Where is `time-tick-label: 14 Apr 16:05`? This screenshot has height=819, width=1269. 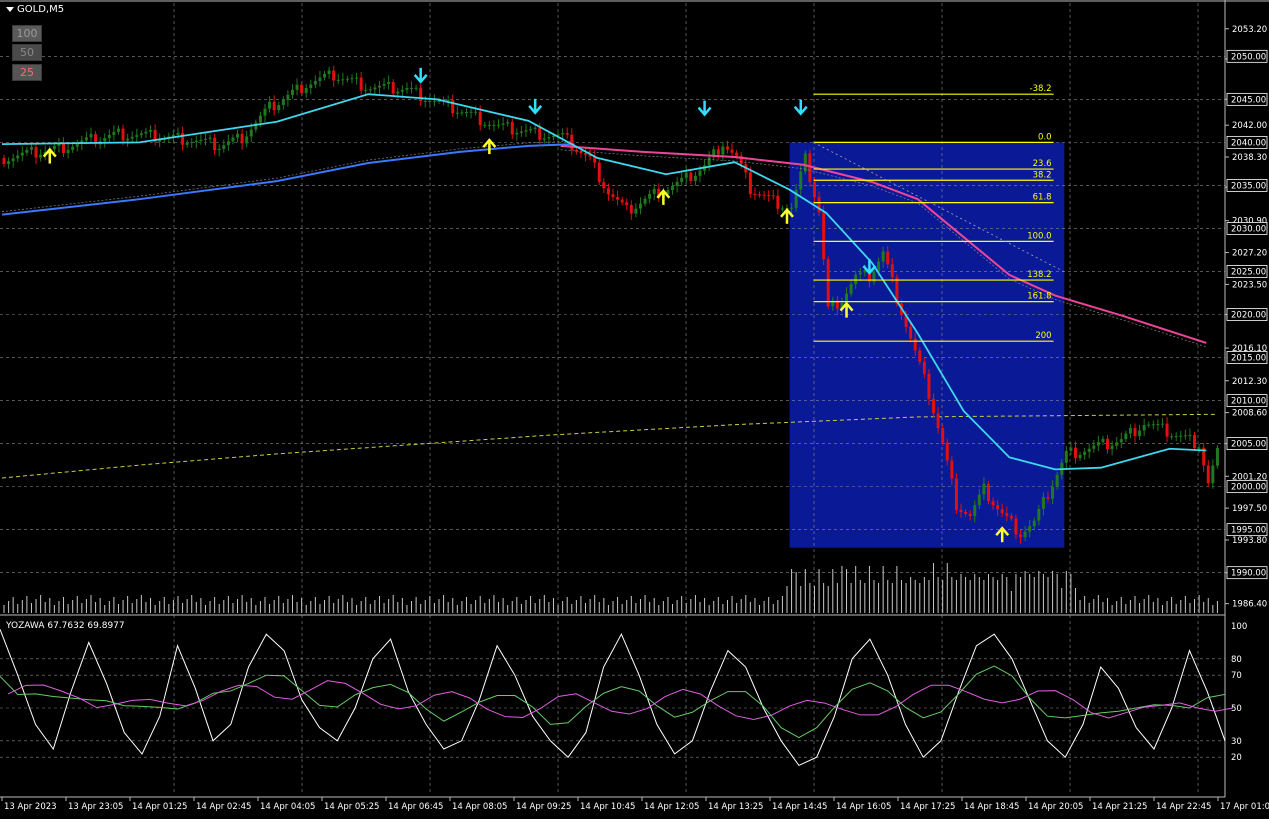 time-tick-label: 14 Apr 16:05 is located at coordinates (863, 807).